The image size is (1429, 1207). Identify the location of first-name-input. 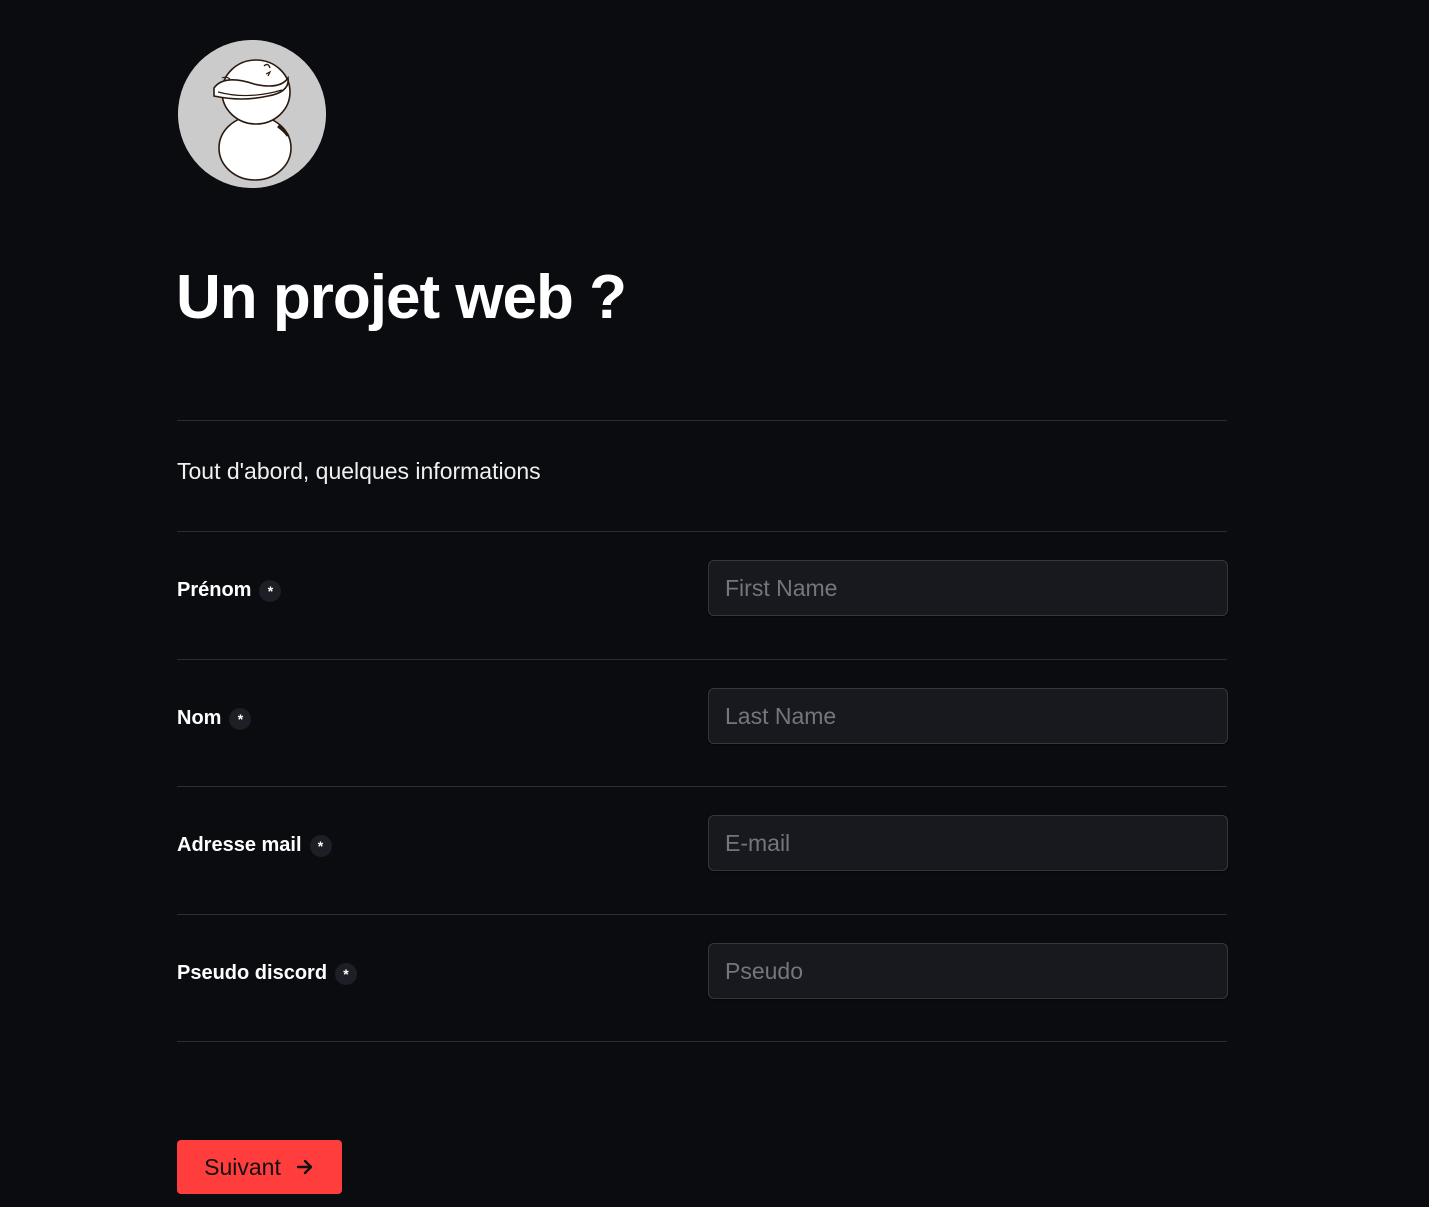
(968, 588).